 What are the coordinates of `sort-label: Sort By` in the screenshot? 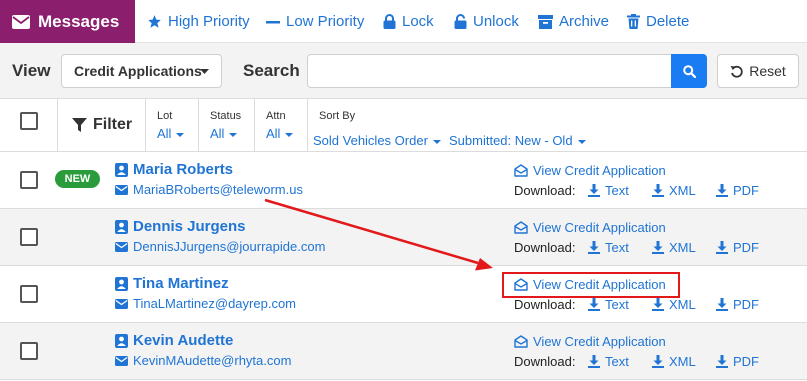 It's located at (337, 116).